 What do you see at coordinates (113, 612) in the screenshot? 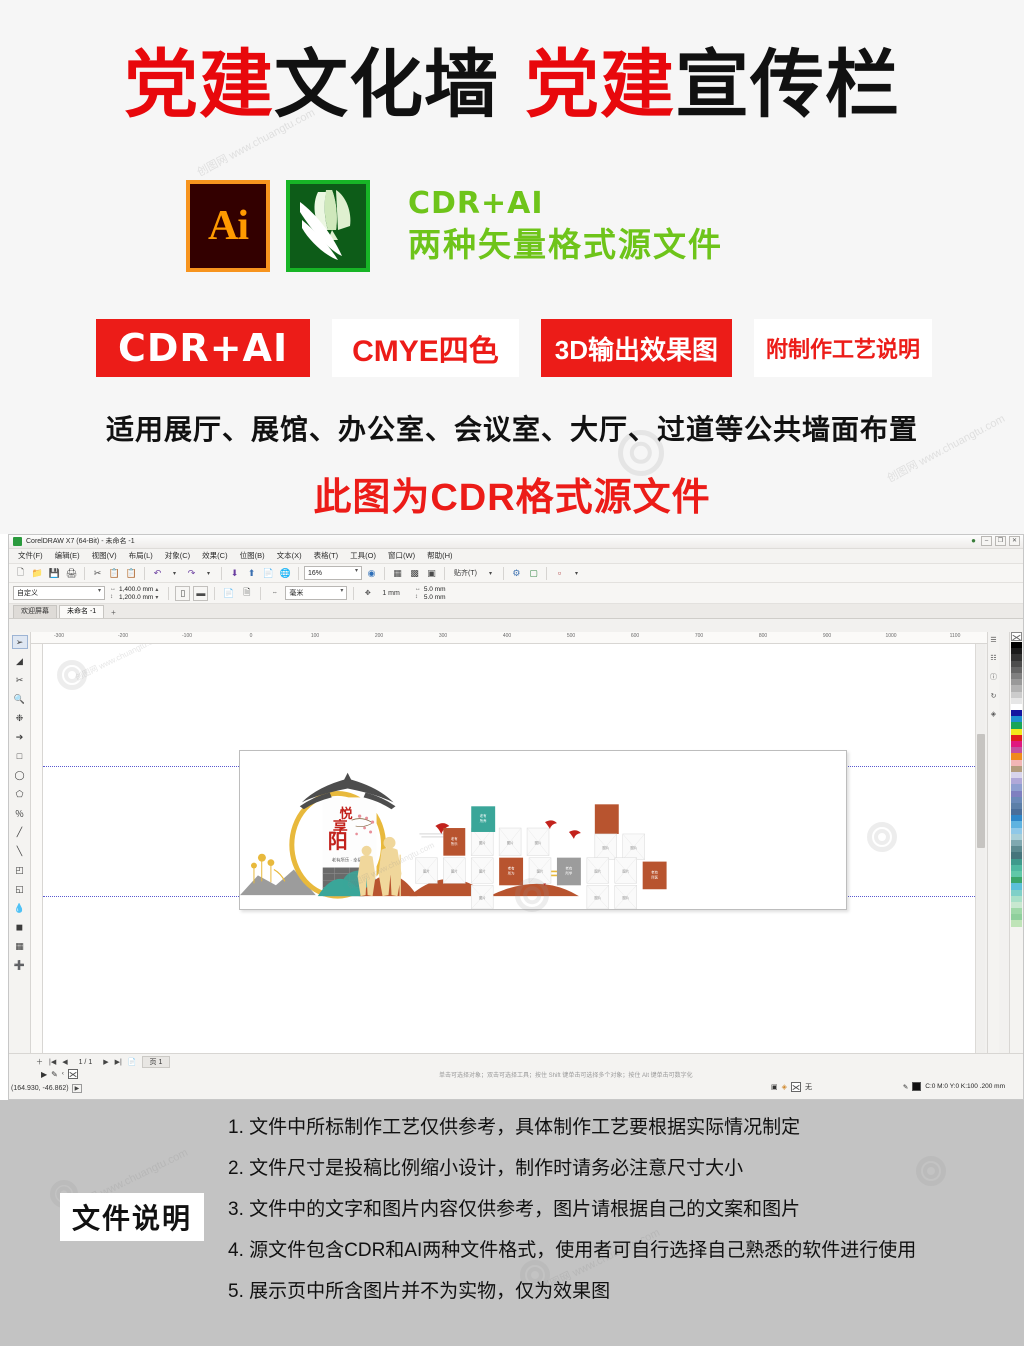
I see `add-tab-icon: +` at bounding box center [113, 612].